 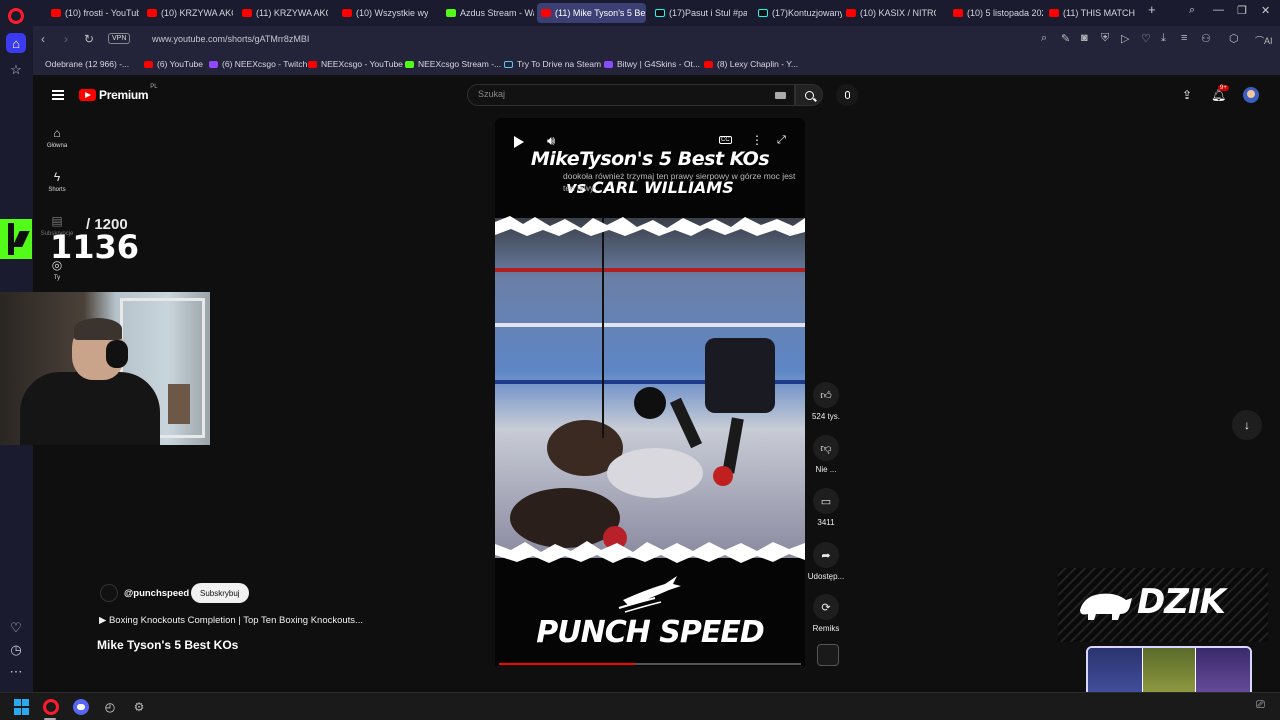 What do you see at coordinates (81, 707) in the screenshot?
I see `discord-icon` at bounding box center [81, 707].